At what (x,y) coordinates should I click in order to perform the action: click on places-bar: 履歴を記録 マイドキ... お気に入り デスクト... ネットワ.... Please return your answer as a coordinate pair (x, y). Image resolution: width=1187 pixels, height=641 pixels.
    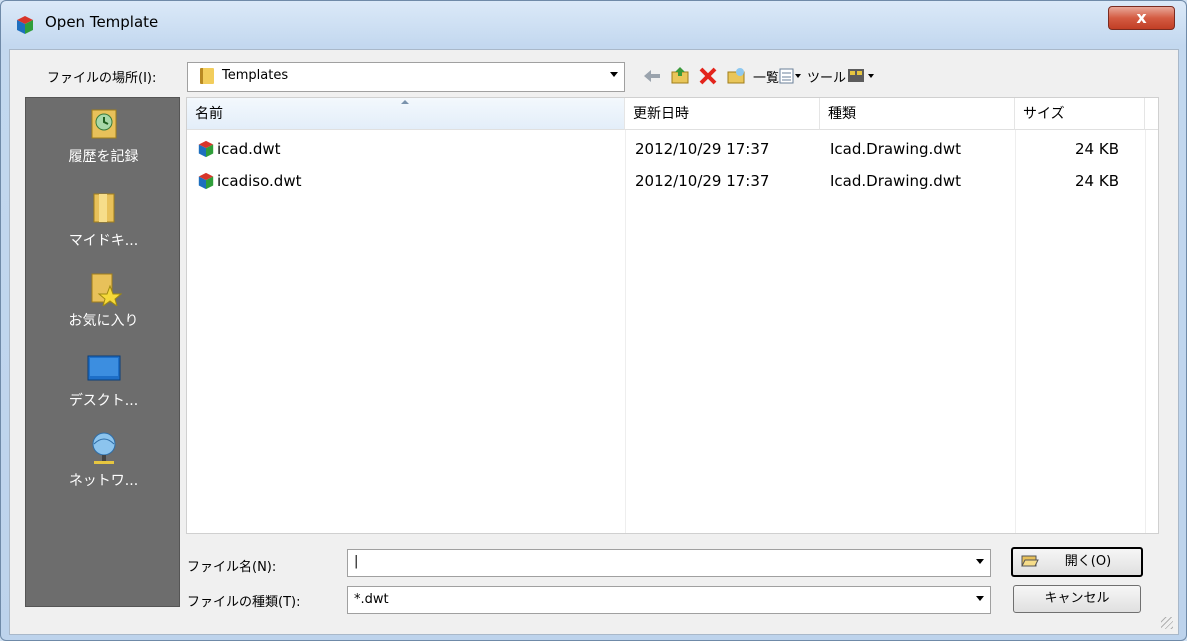
    Looking at the image, I should click on (102, 352).